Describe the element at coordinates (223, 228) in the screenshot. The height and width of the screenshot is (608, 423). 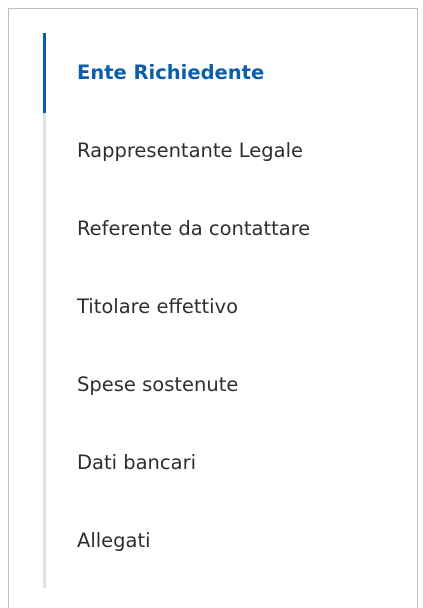
I see `nav-item-referente-da-contattare: Referente da contattare` at that location.